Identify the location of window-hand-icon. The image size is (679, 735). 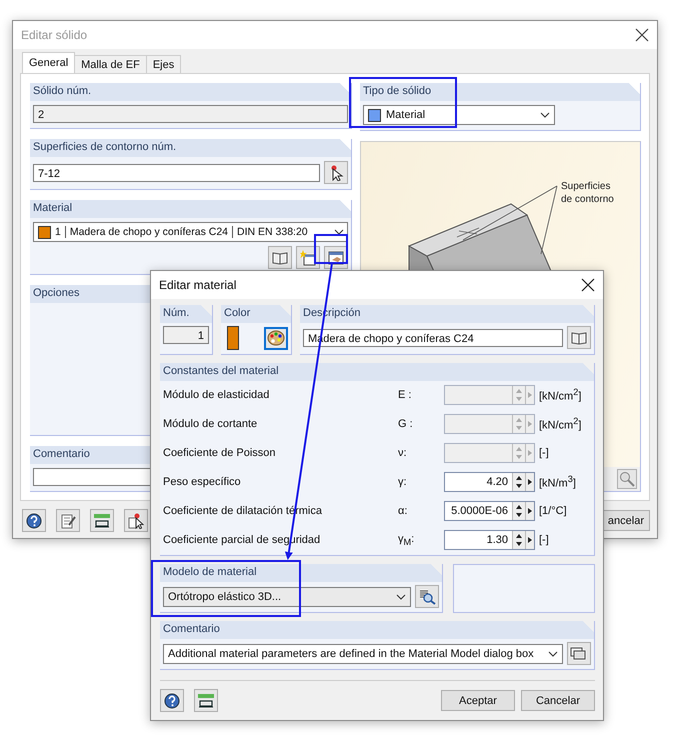
(336, 257).